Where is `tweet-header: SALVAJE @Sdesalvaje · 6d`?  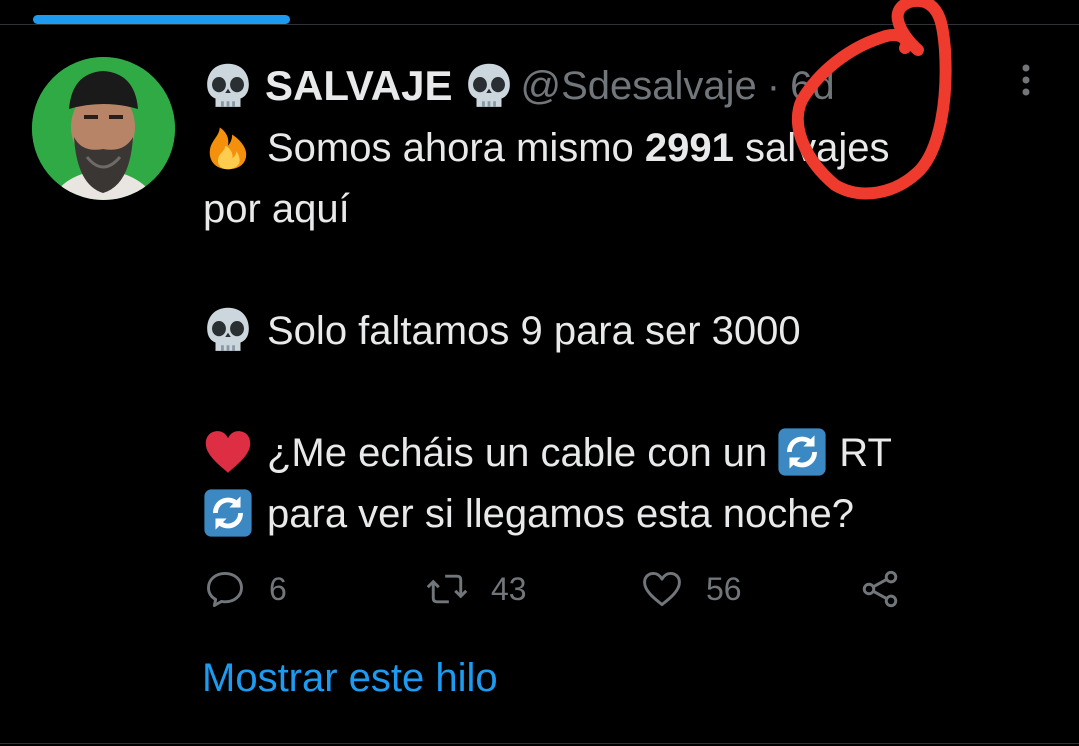 tweet-header: SALVAJE @Sdesalvaje · 6d is located at coordinates (519, 86).